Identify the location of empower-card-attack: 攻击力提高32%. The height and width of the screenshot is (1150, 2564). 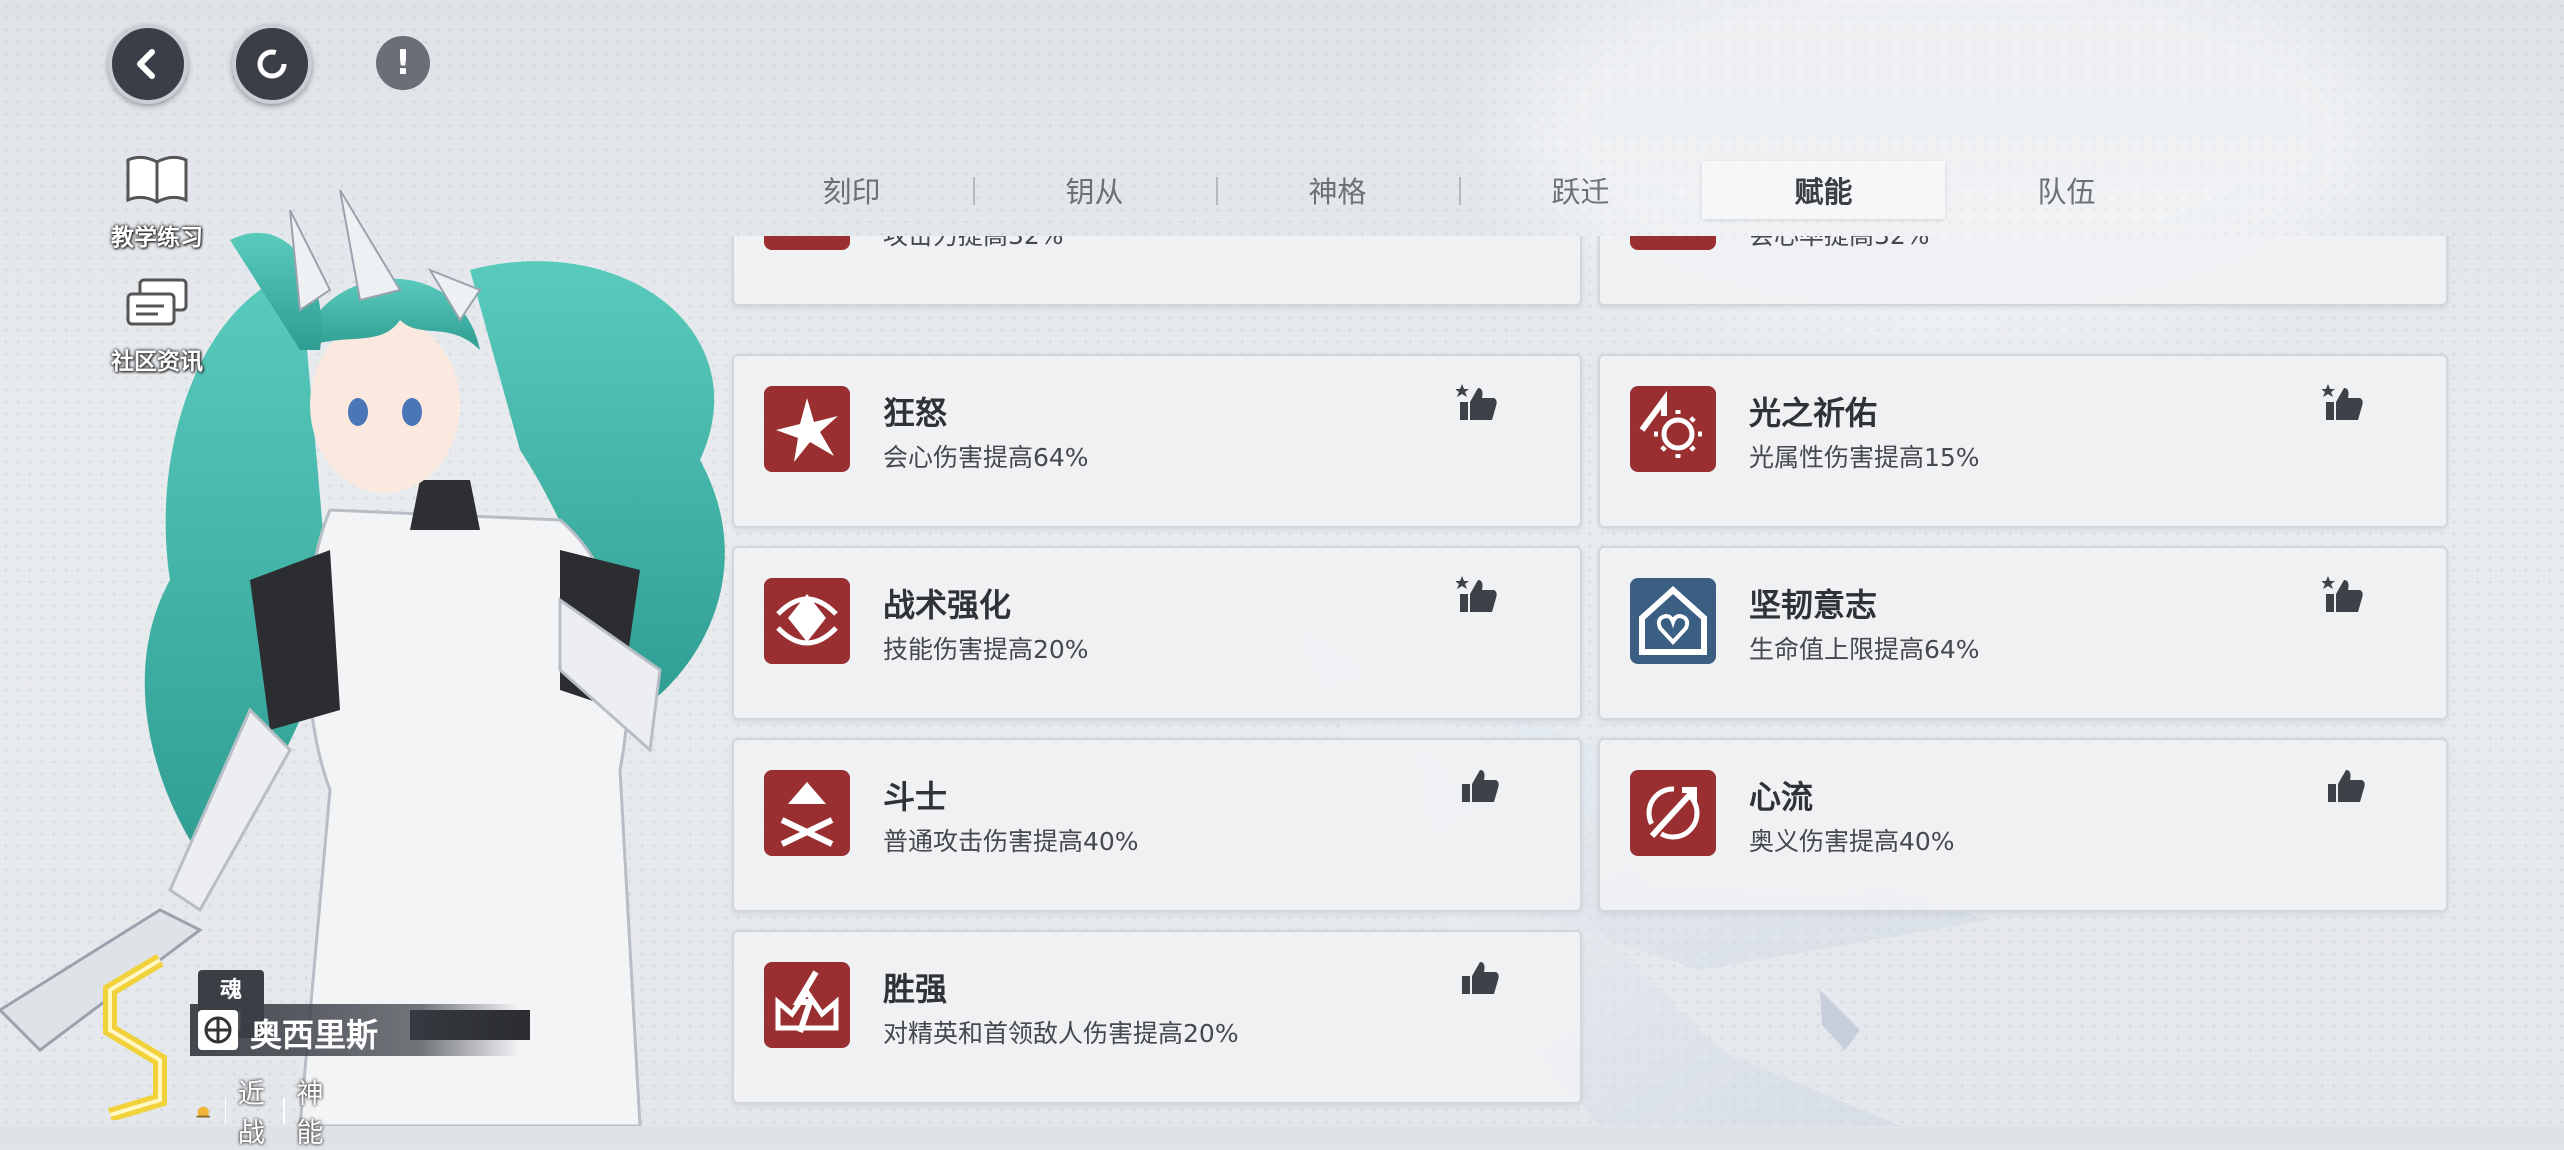
(1157, 271).